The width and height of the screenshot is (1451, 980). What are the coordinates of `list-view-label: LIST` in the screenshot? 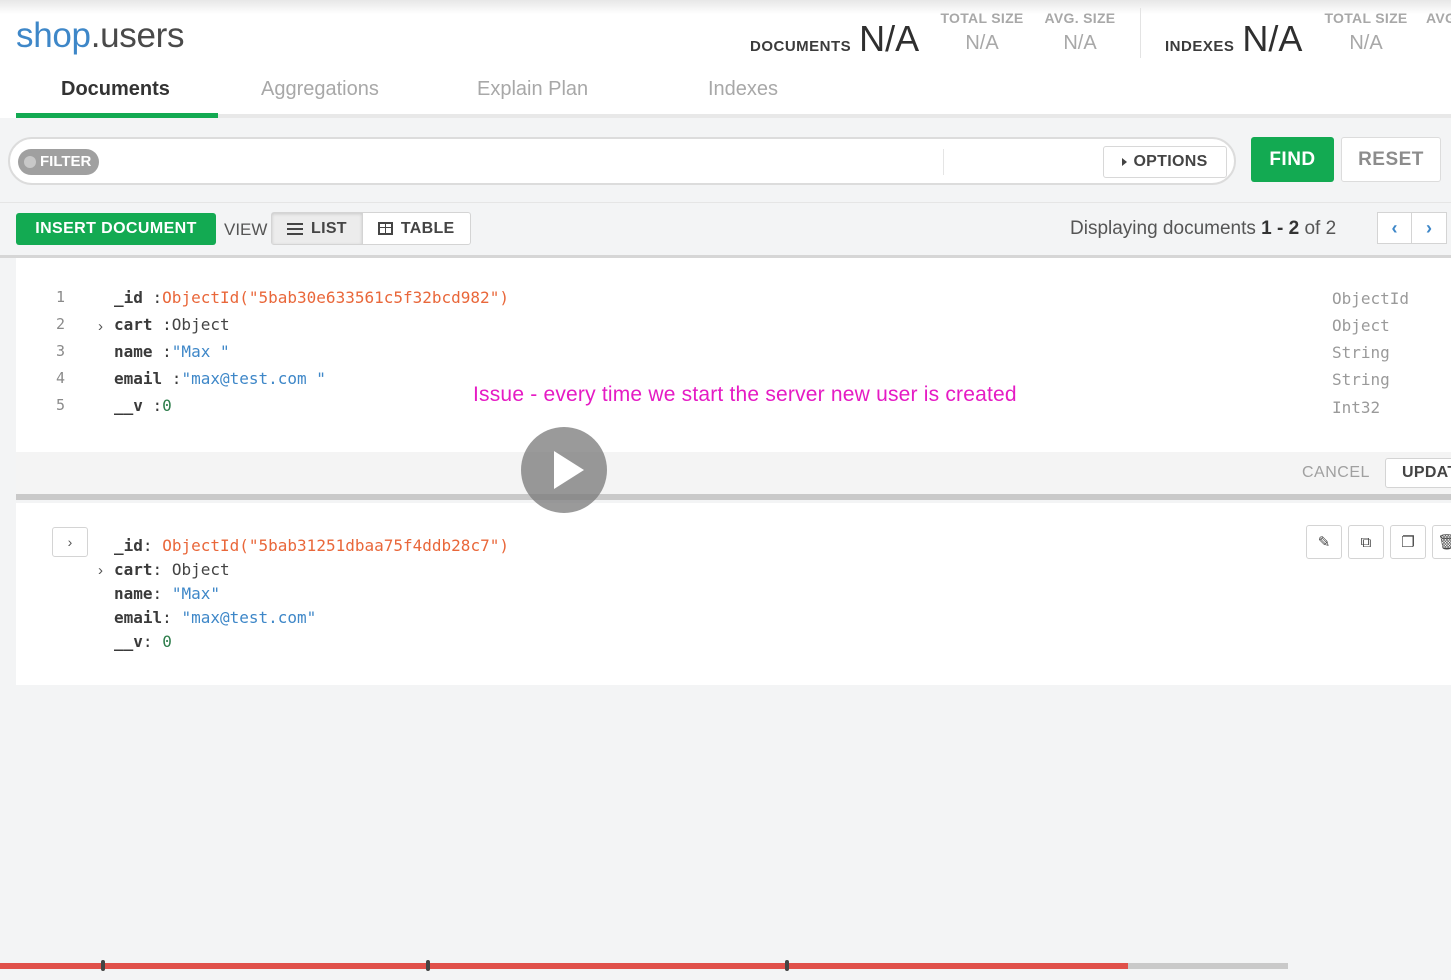 It's located at (329, 228).